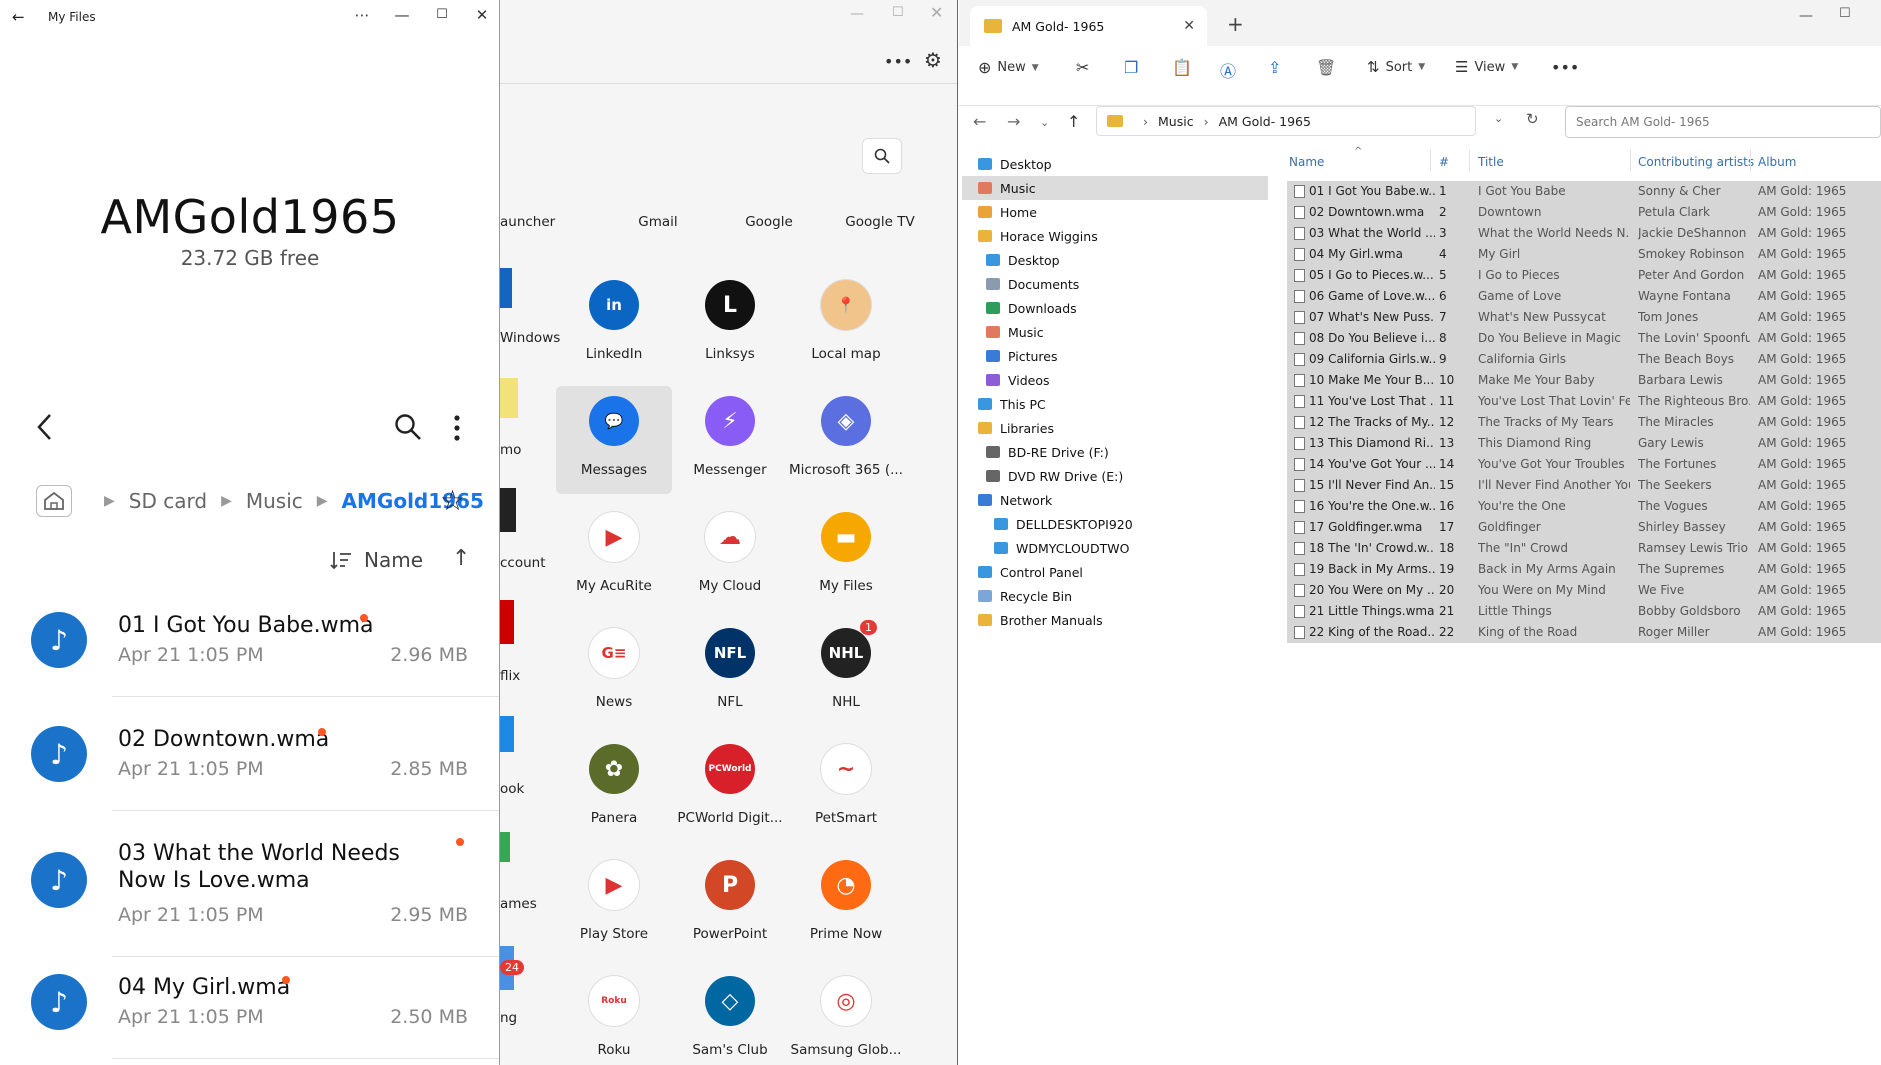 This screenshot has height=1065, width=1881. I want to click on app-label: Windows, so click(530, 338).